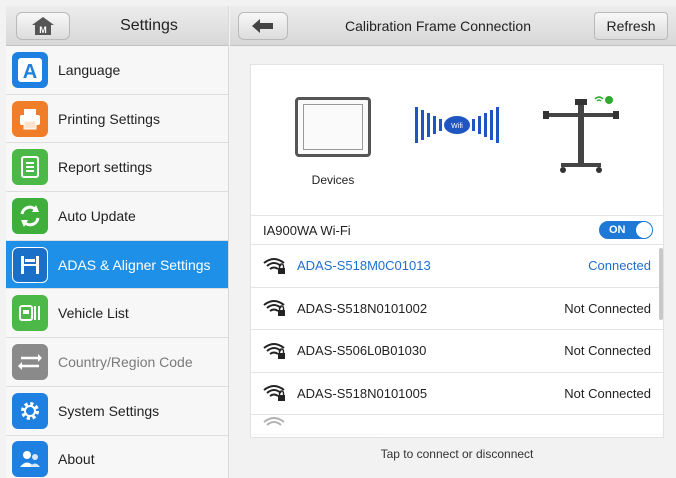 The width and height of the screenshot is (676, 478). I want to click on language-icon: A, so click(30, 69).